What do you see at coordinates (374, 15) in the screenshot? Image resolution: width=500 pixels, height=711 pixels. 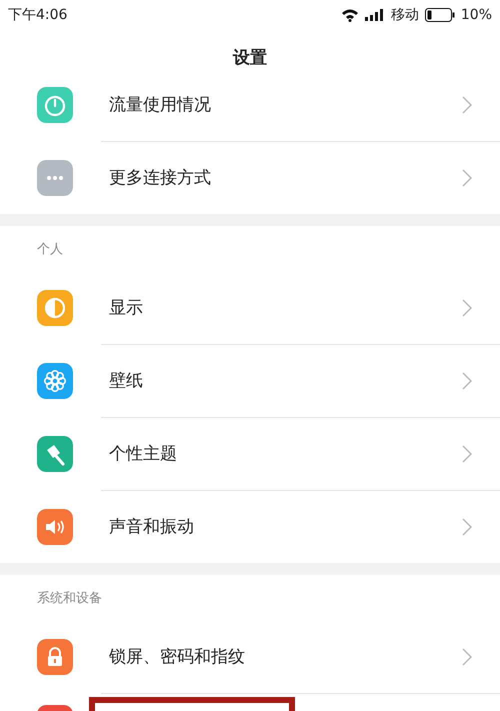 I see `signal-icon` at bounding box center [374, 15].